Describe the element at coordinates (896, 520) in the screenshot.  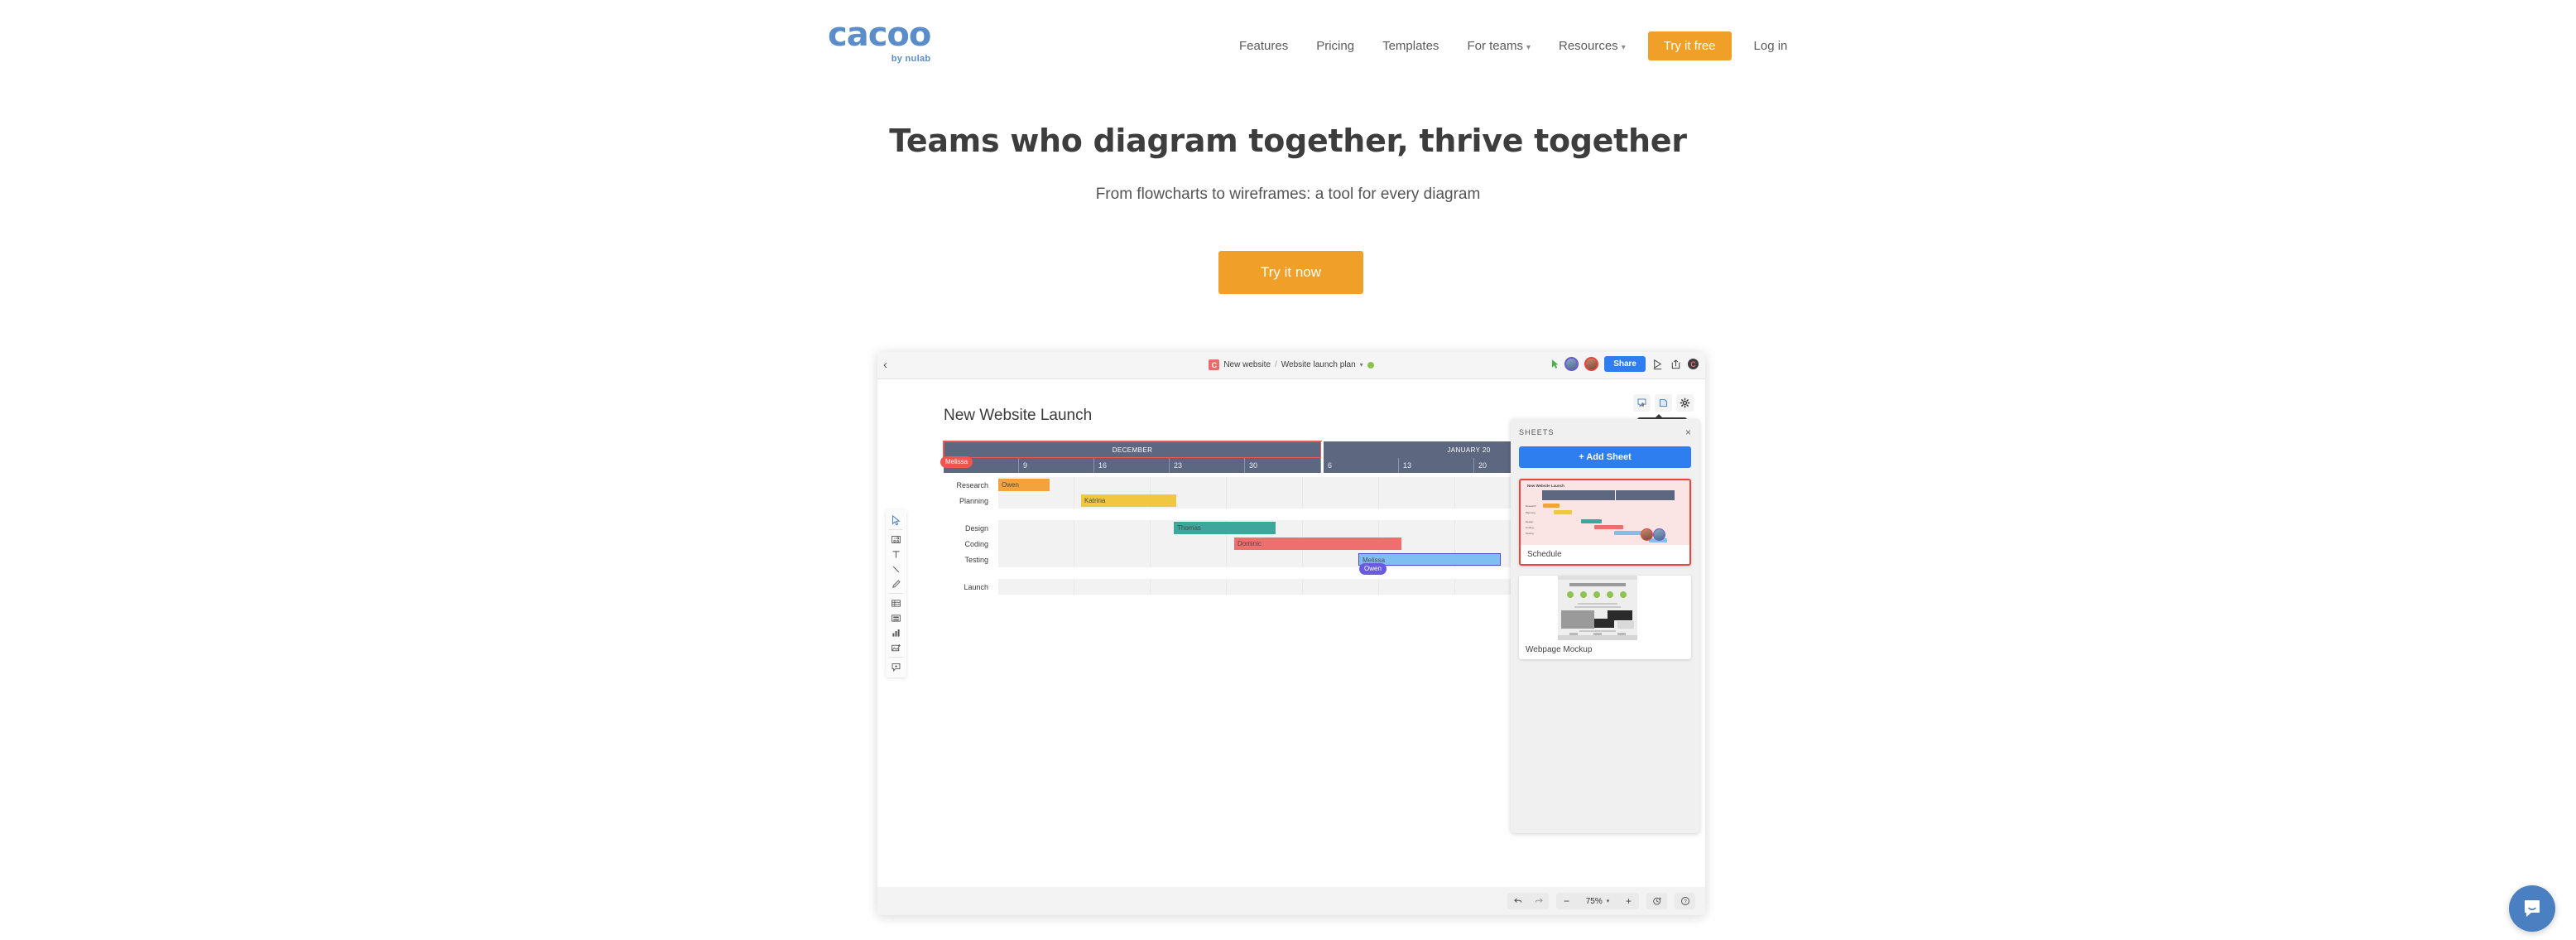
I see `cursor-icon` at that location.